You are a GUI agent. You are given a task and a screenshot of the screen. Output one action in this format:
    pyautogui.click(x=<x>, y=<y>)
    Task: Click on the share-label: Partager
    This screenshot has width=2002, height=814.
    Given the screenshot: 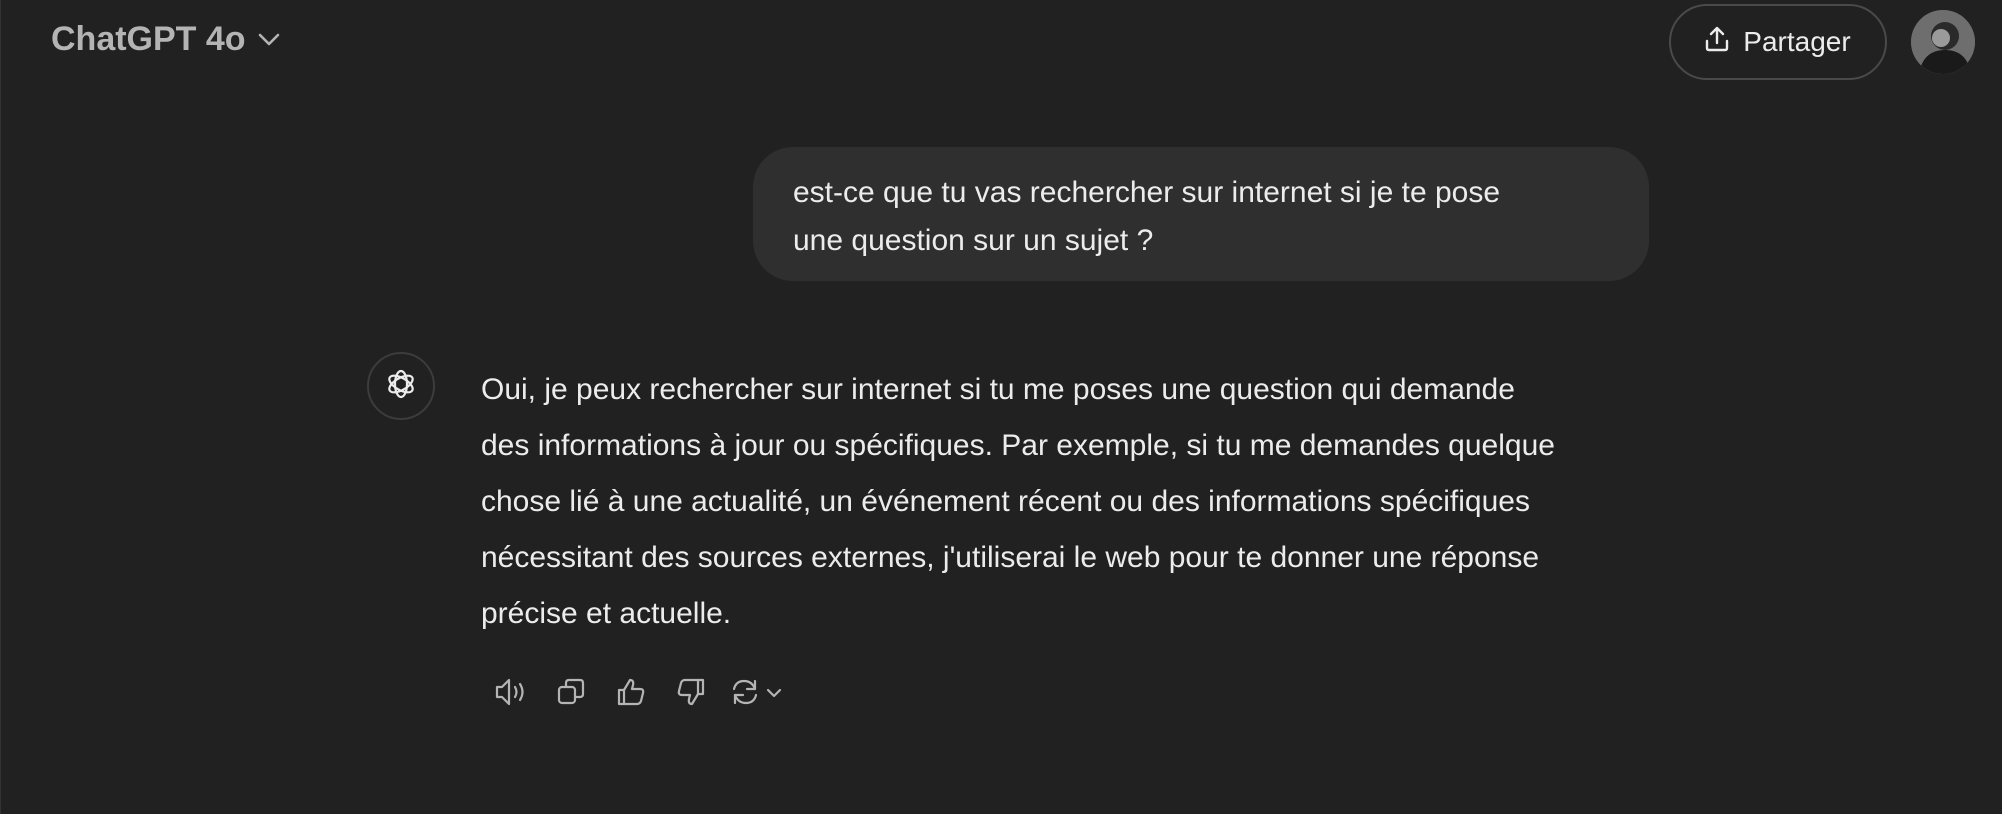 What is the action you would take?
    pyautogui.click(x=1797, y=41)
    